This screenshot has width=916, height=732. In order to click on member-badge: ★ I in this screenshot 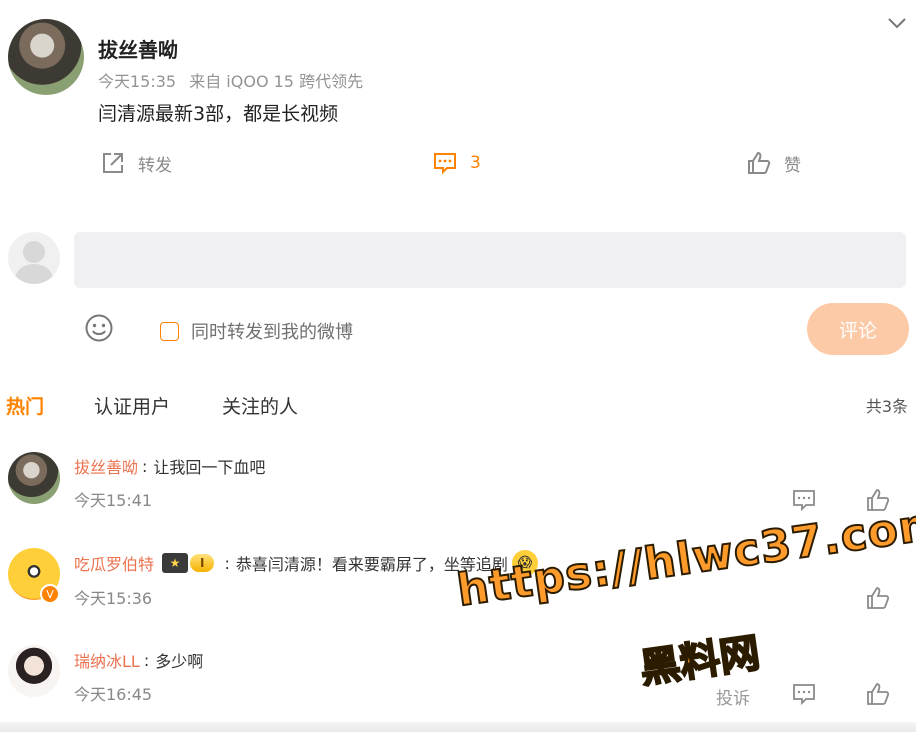, I will do `click(188, 563)`.